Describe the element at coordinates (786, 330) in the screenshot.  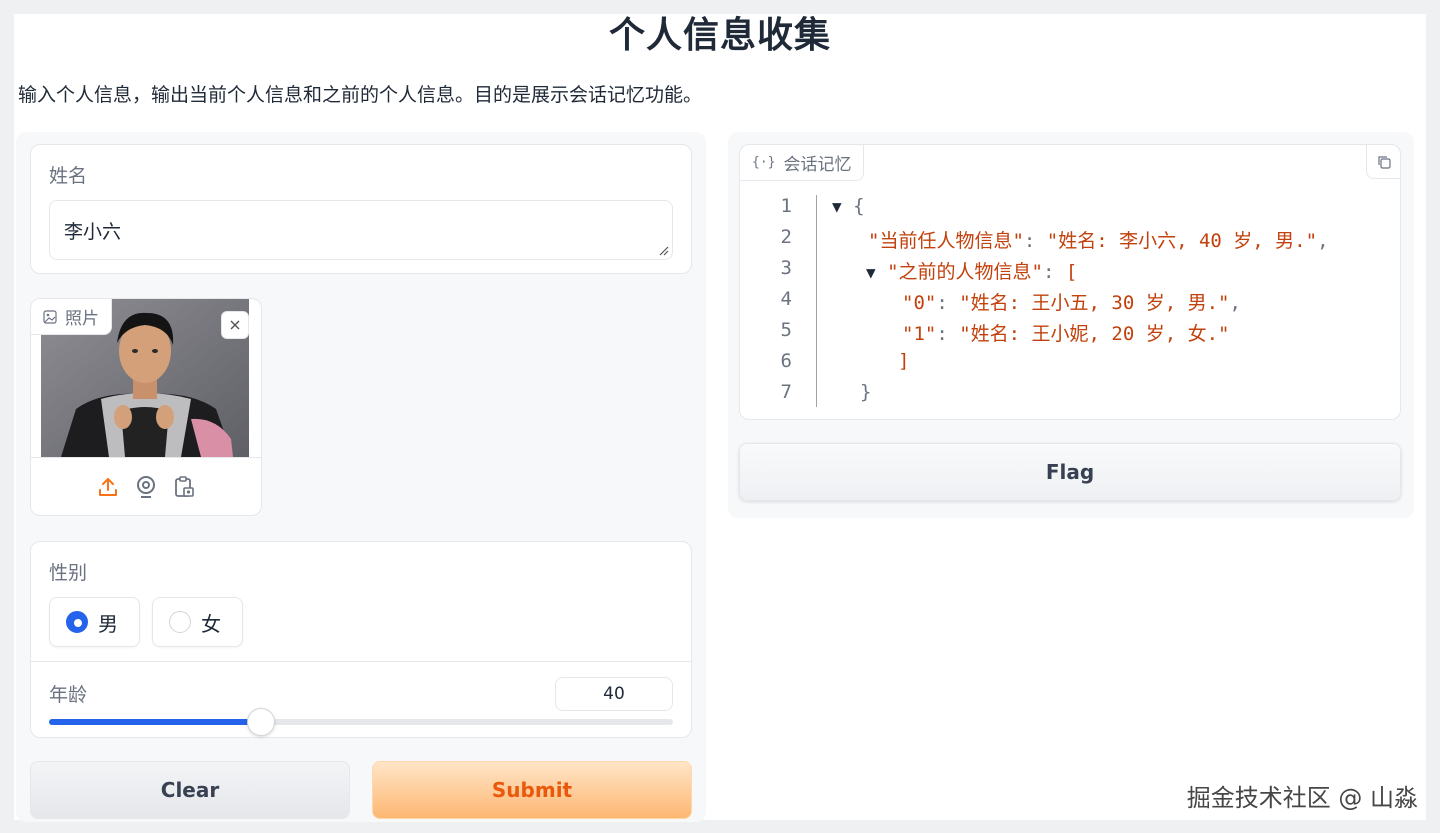
I see `line-number: 5` at that location.